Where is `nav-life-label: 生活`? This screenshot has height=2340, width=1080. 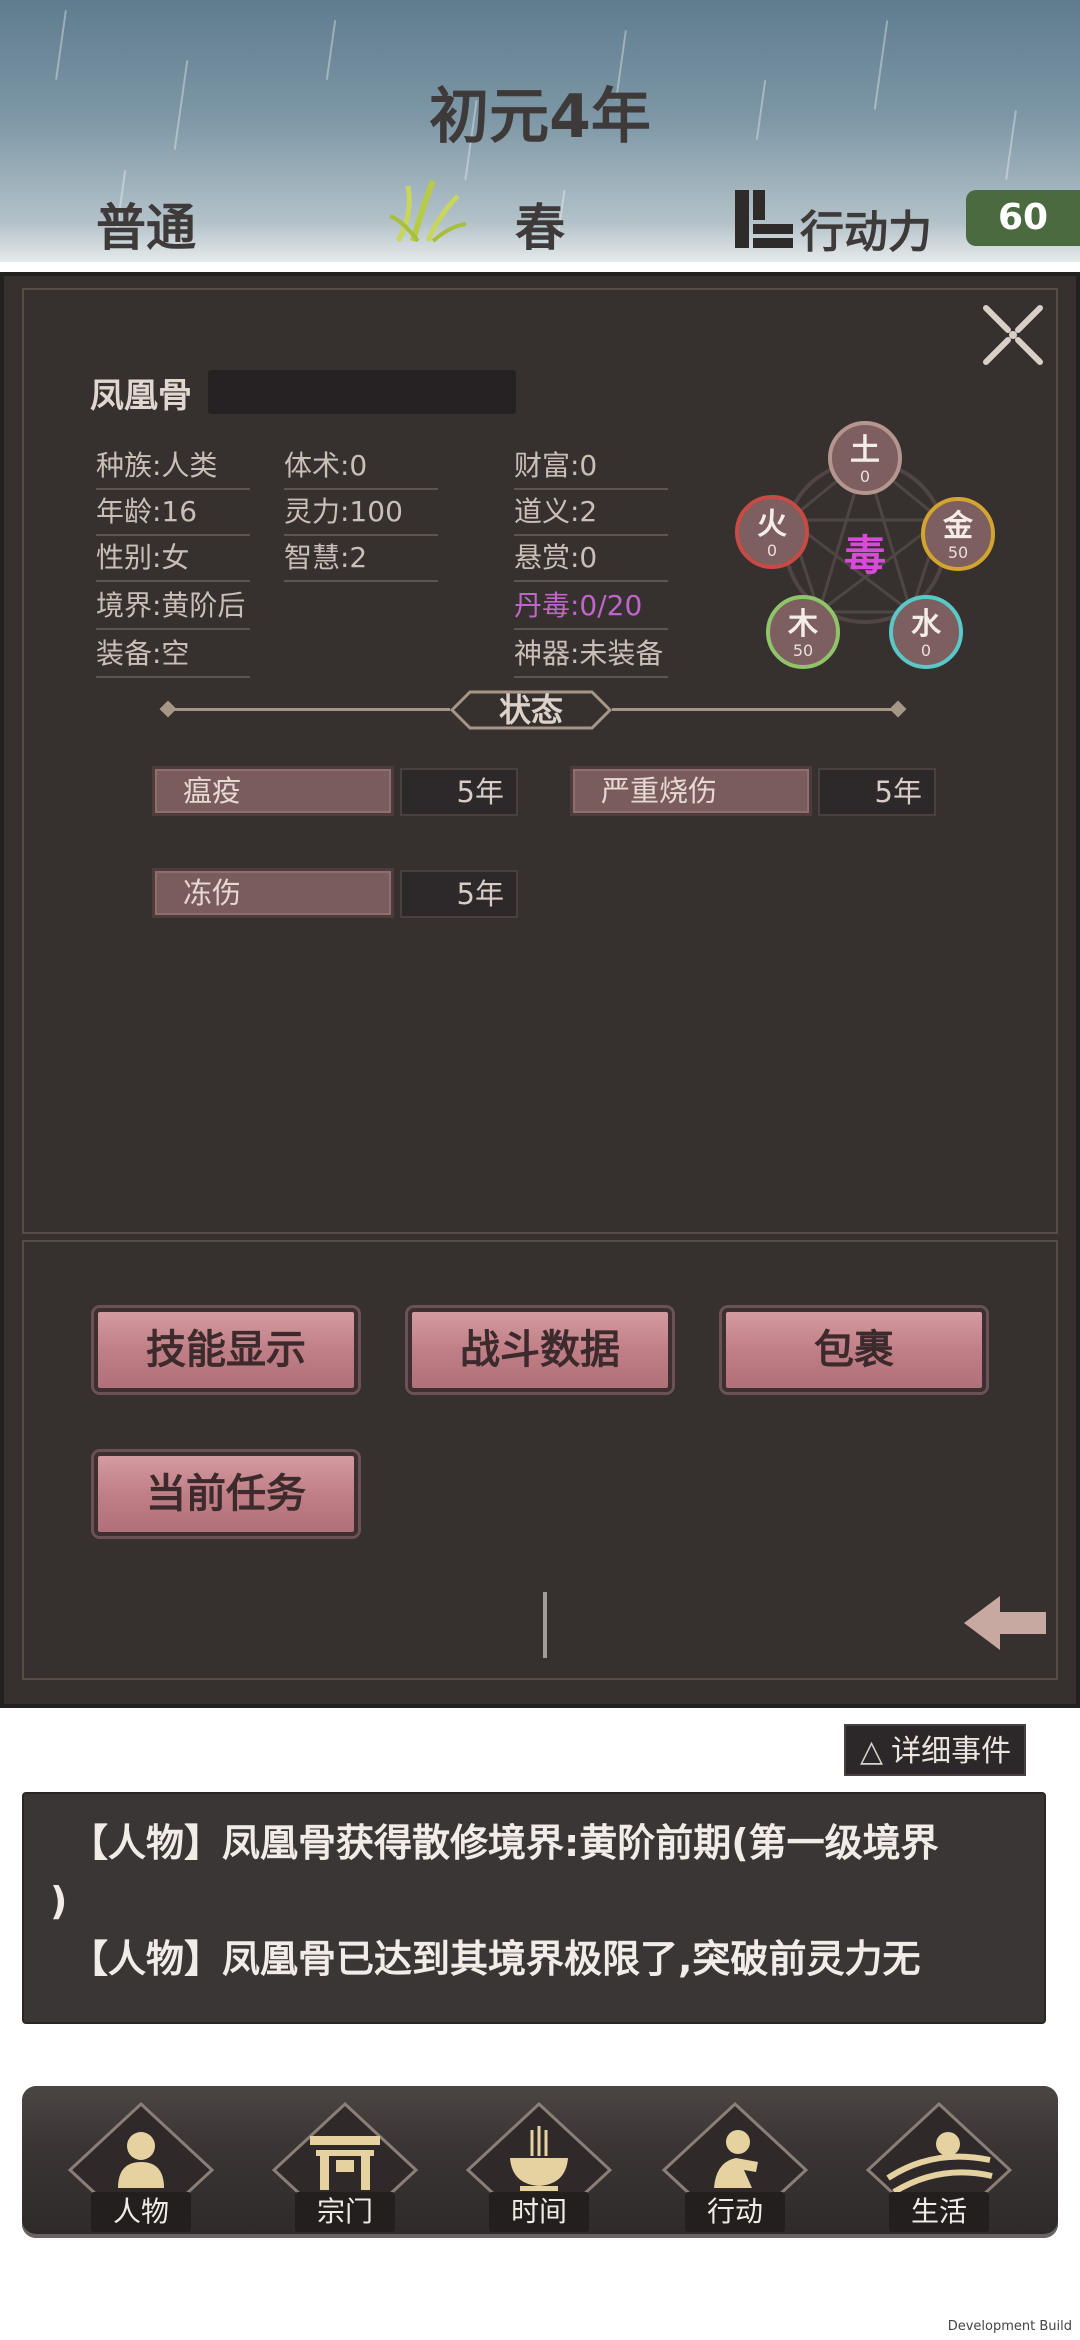
nav-life-label: 生活 is located at coordinates (939, 2212).